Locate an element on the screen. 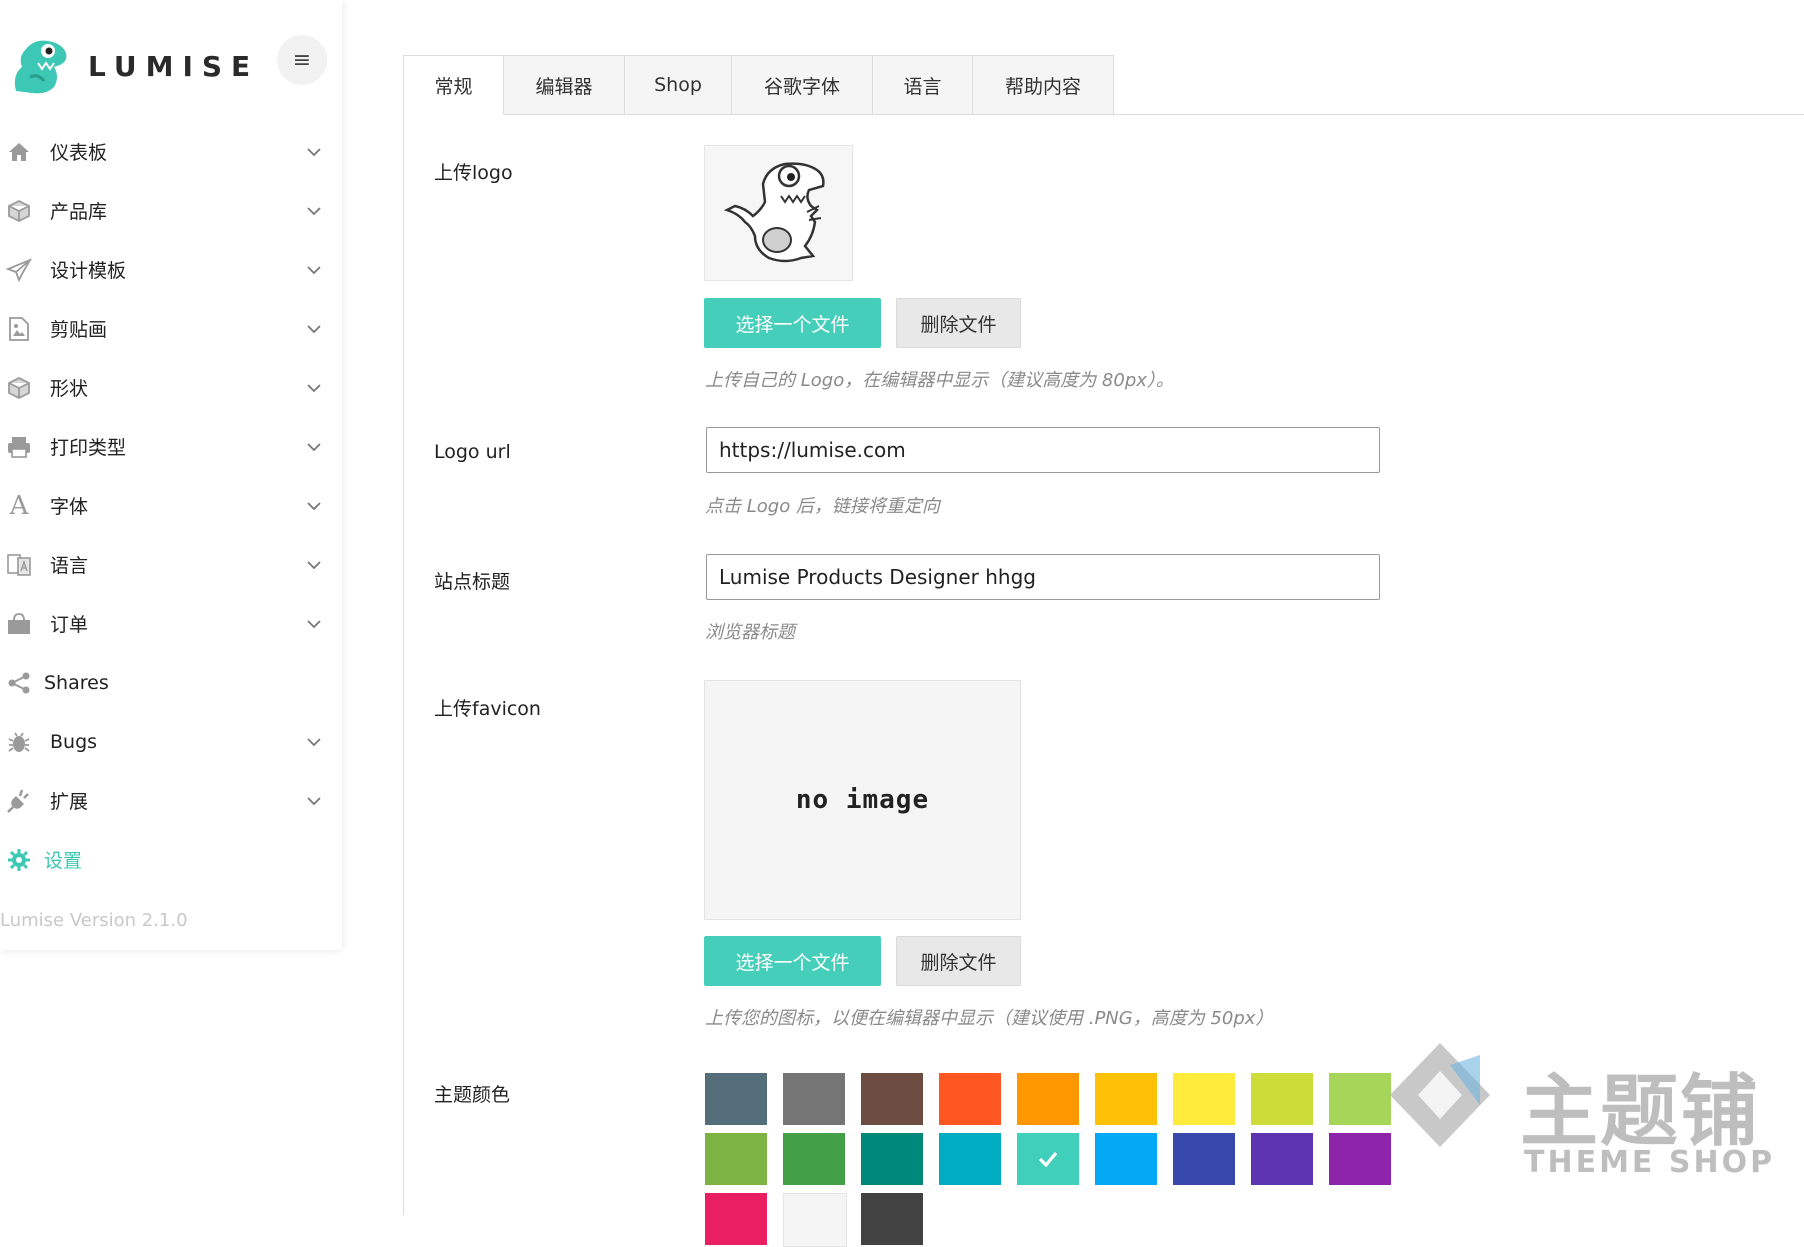 The image size is (1804, 1247). sidebar-item-label: 形状 is located at coordinates (69, 389).